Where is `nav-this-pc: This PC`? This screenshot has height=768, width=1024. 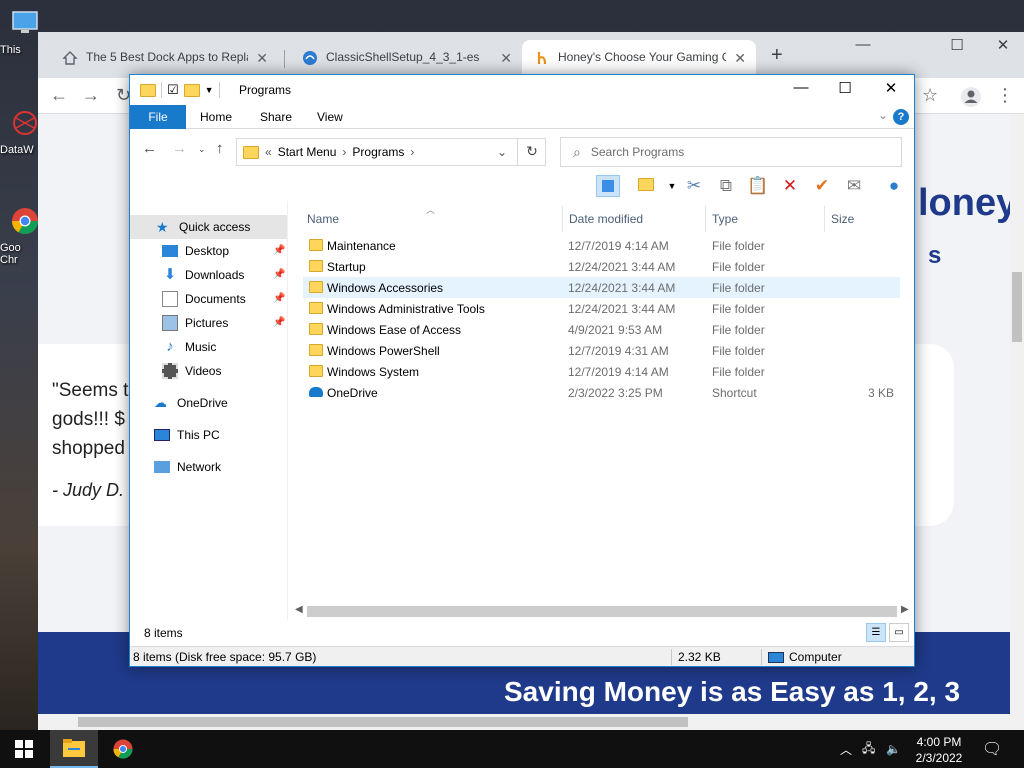 nav-this-pc: This PC is located at coordinates (187, 435).